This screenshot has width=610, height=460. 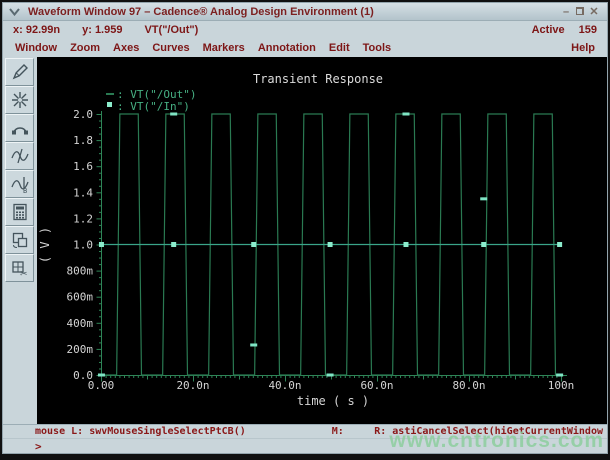 What do you see at coordinates (192, 385) in the screenshot?
I see `svg-text: 20.0n` at bounding box center [192, 385].